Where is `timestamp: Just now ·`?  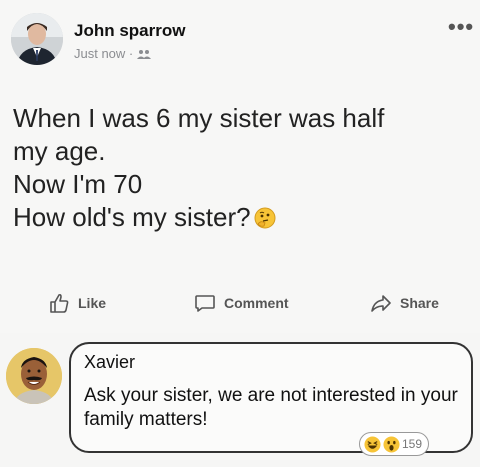
timestamp: Just now · is located at coordinates (104, 53).